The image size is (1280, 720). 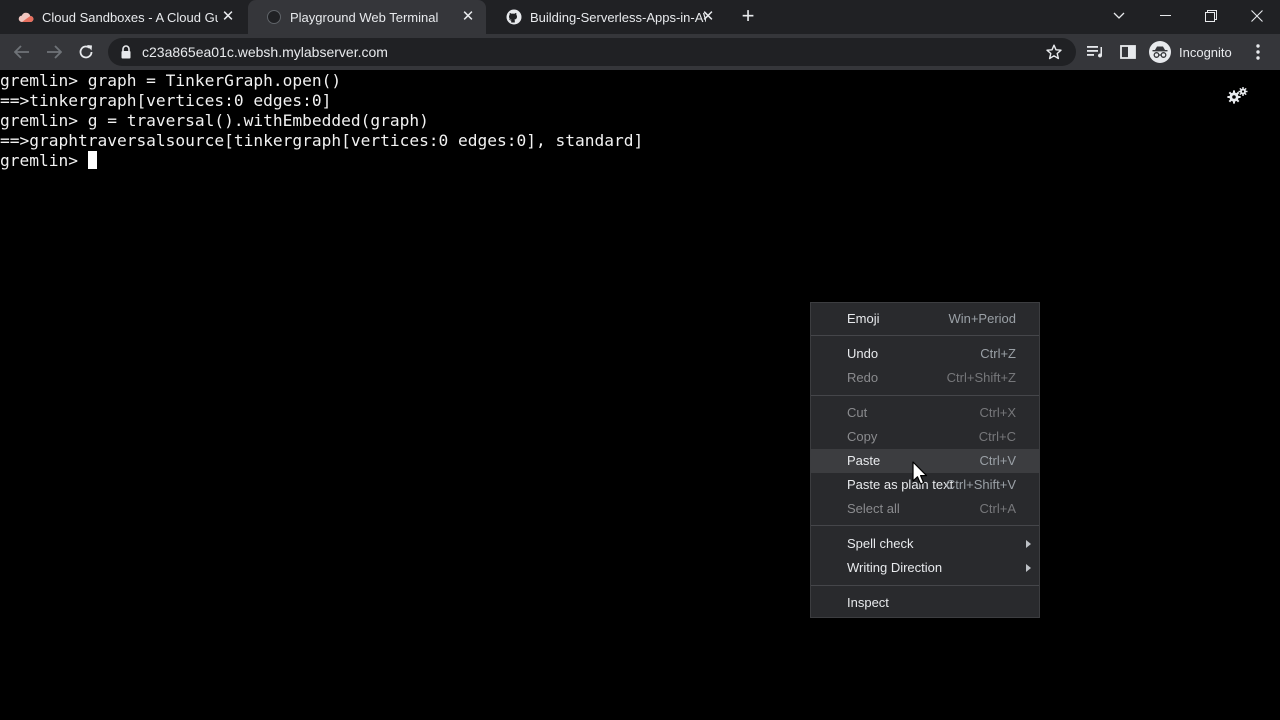 I want to click on tab-playground-web-terminal: Playground Web Terminal ✕, so click(x=367, y=17).